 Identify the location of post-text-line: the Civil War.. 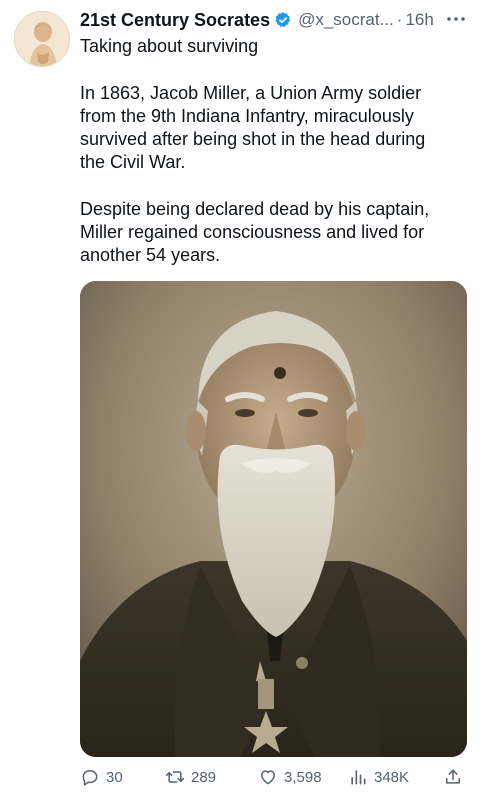
(133, 162).